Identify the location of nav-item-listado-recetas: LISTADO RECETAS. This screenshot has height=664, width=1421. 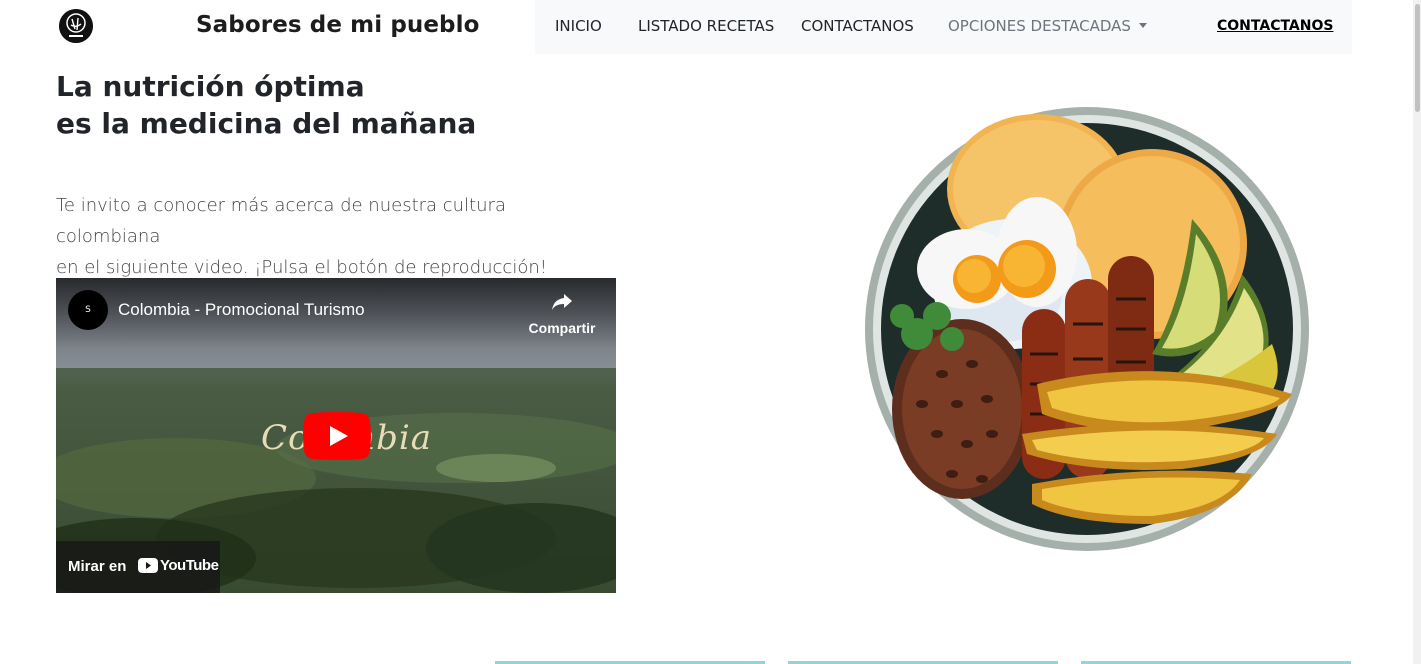
(706, 26).